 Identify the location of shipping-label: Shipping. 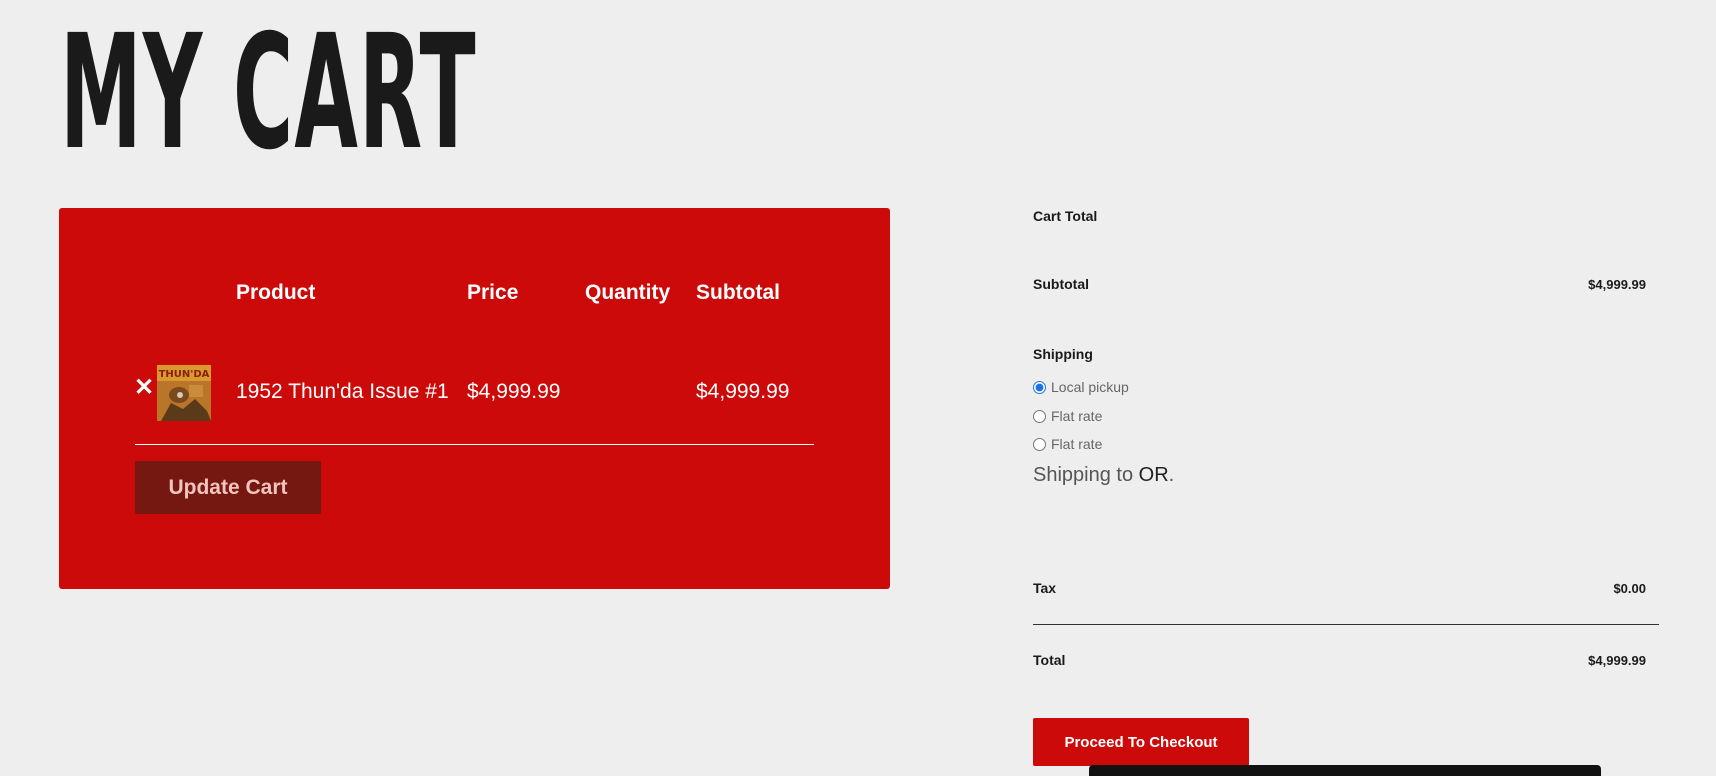
(1063, 354).